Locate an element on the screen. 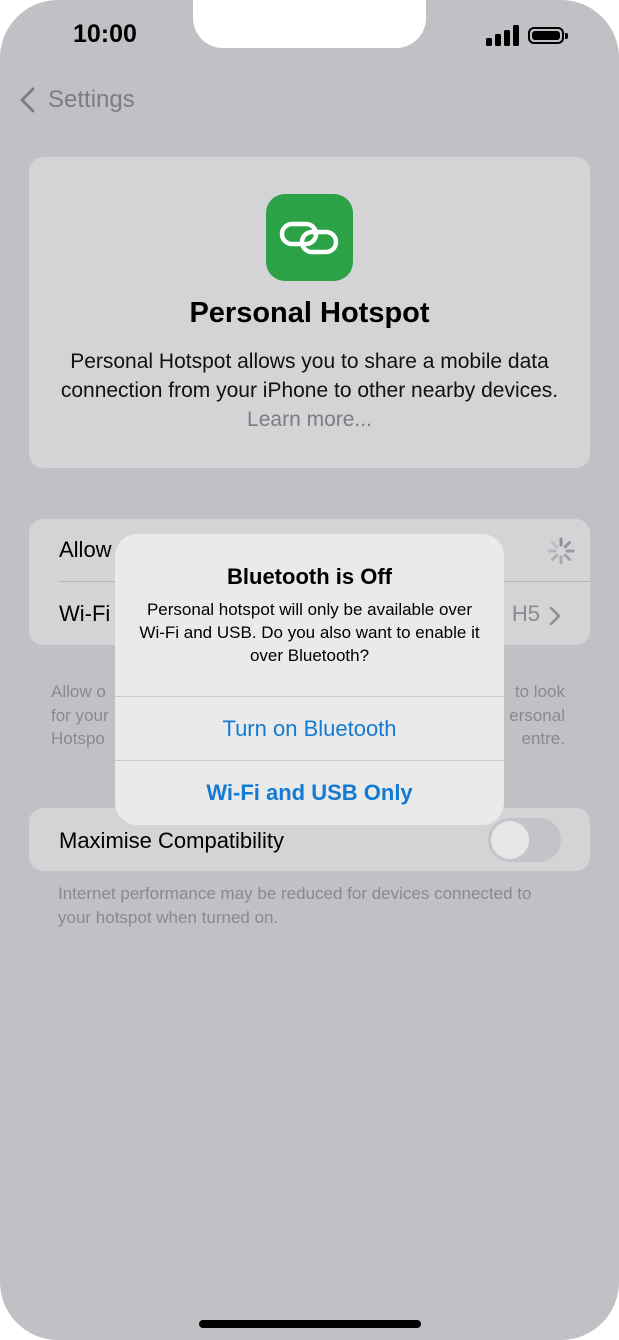 This screenshot has width=619, height=1340. hotspot-title: Personal Hotspot is located at coordinates (309, 313).